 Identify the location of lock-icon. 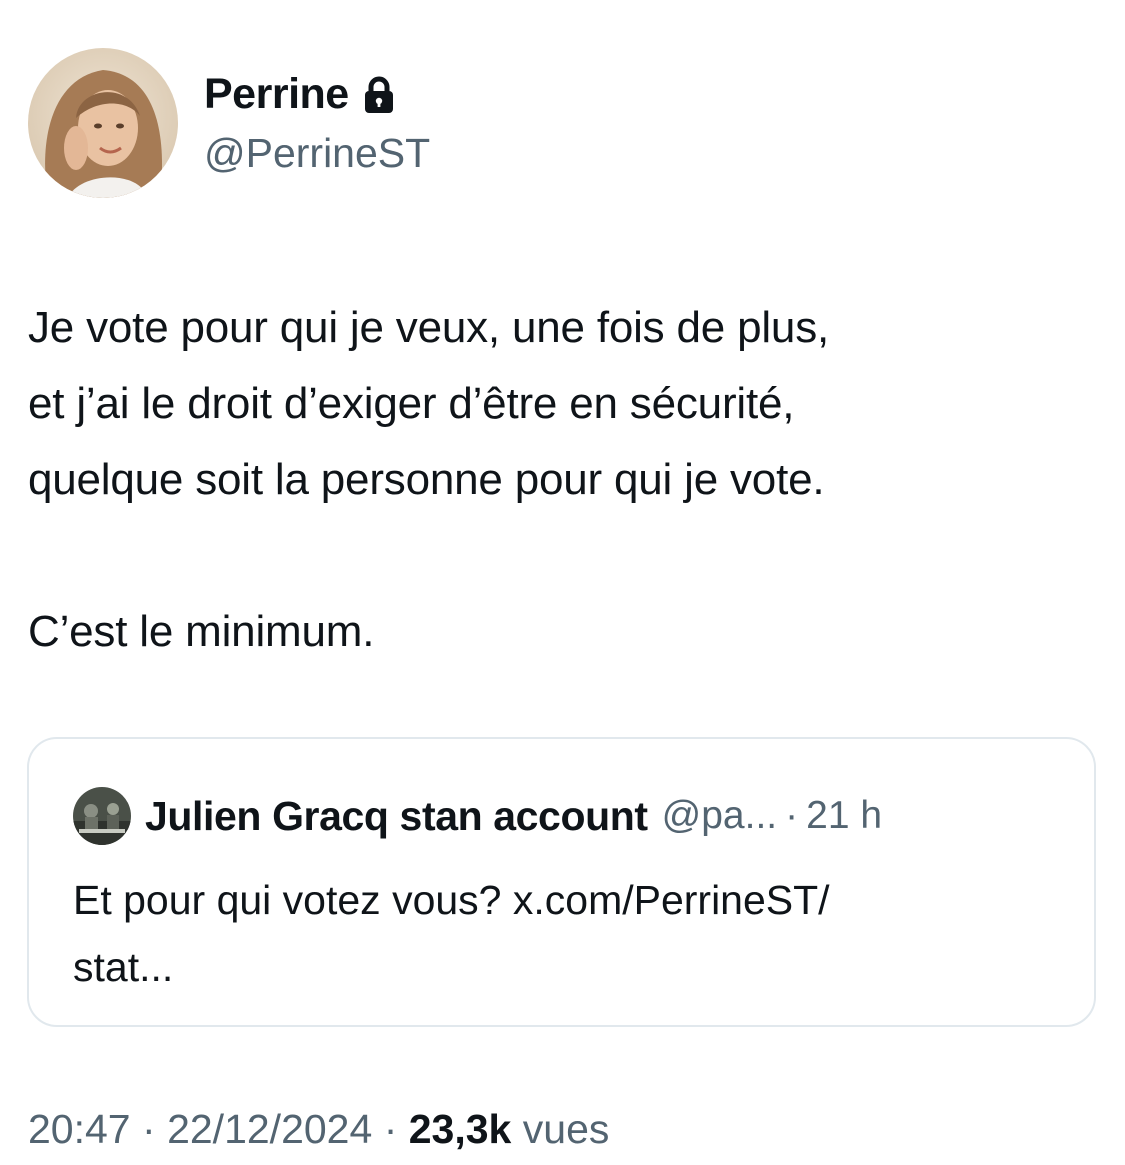
(379, 96).